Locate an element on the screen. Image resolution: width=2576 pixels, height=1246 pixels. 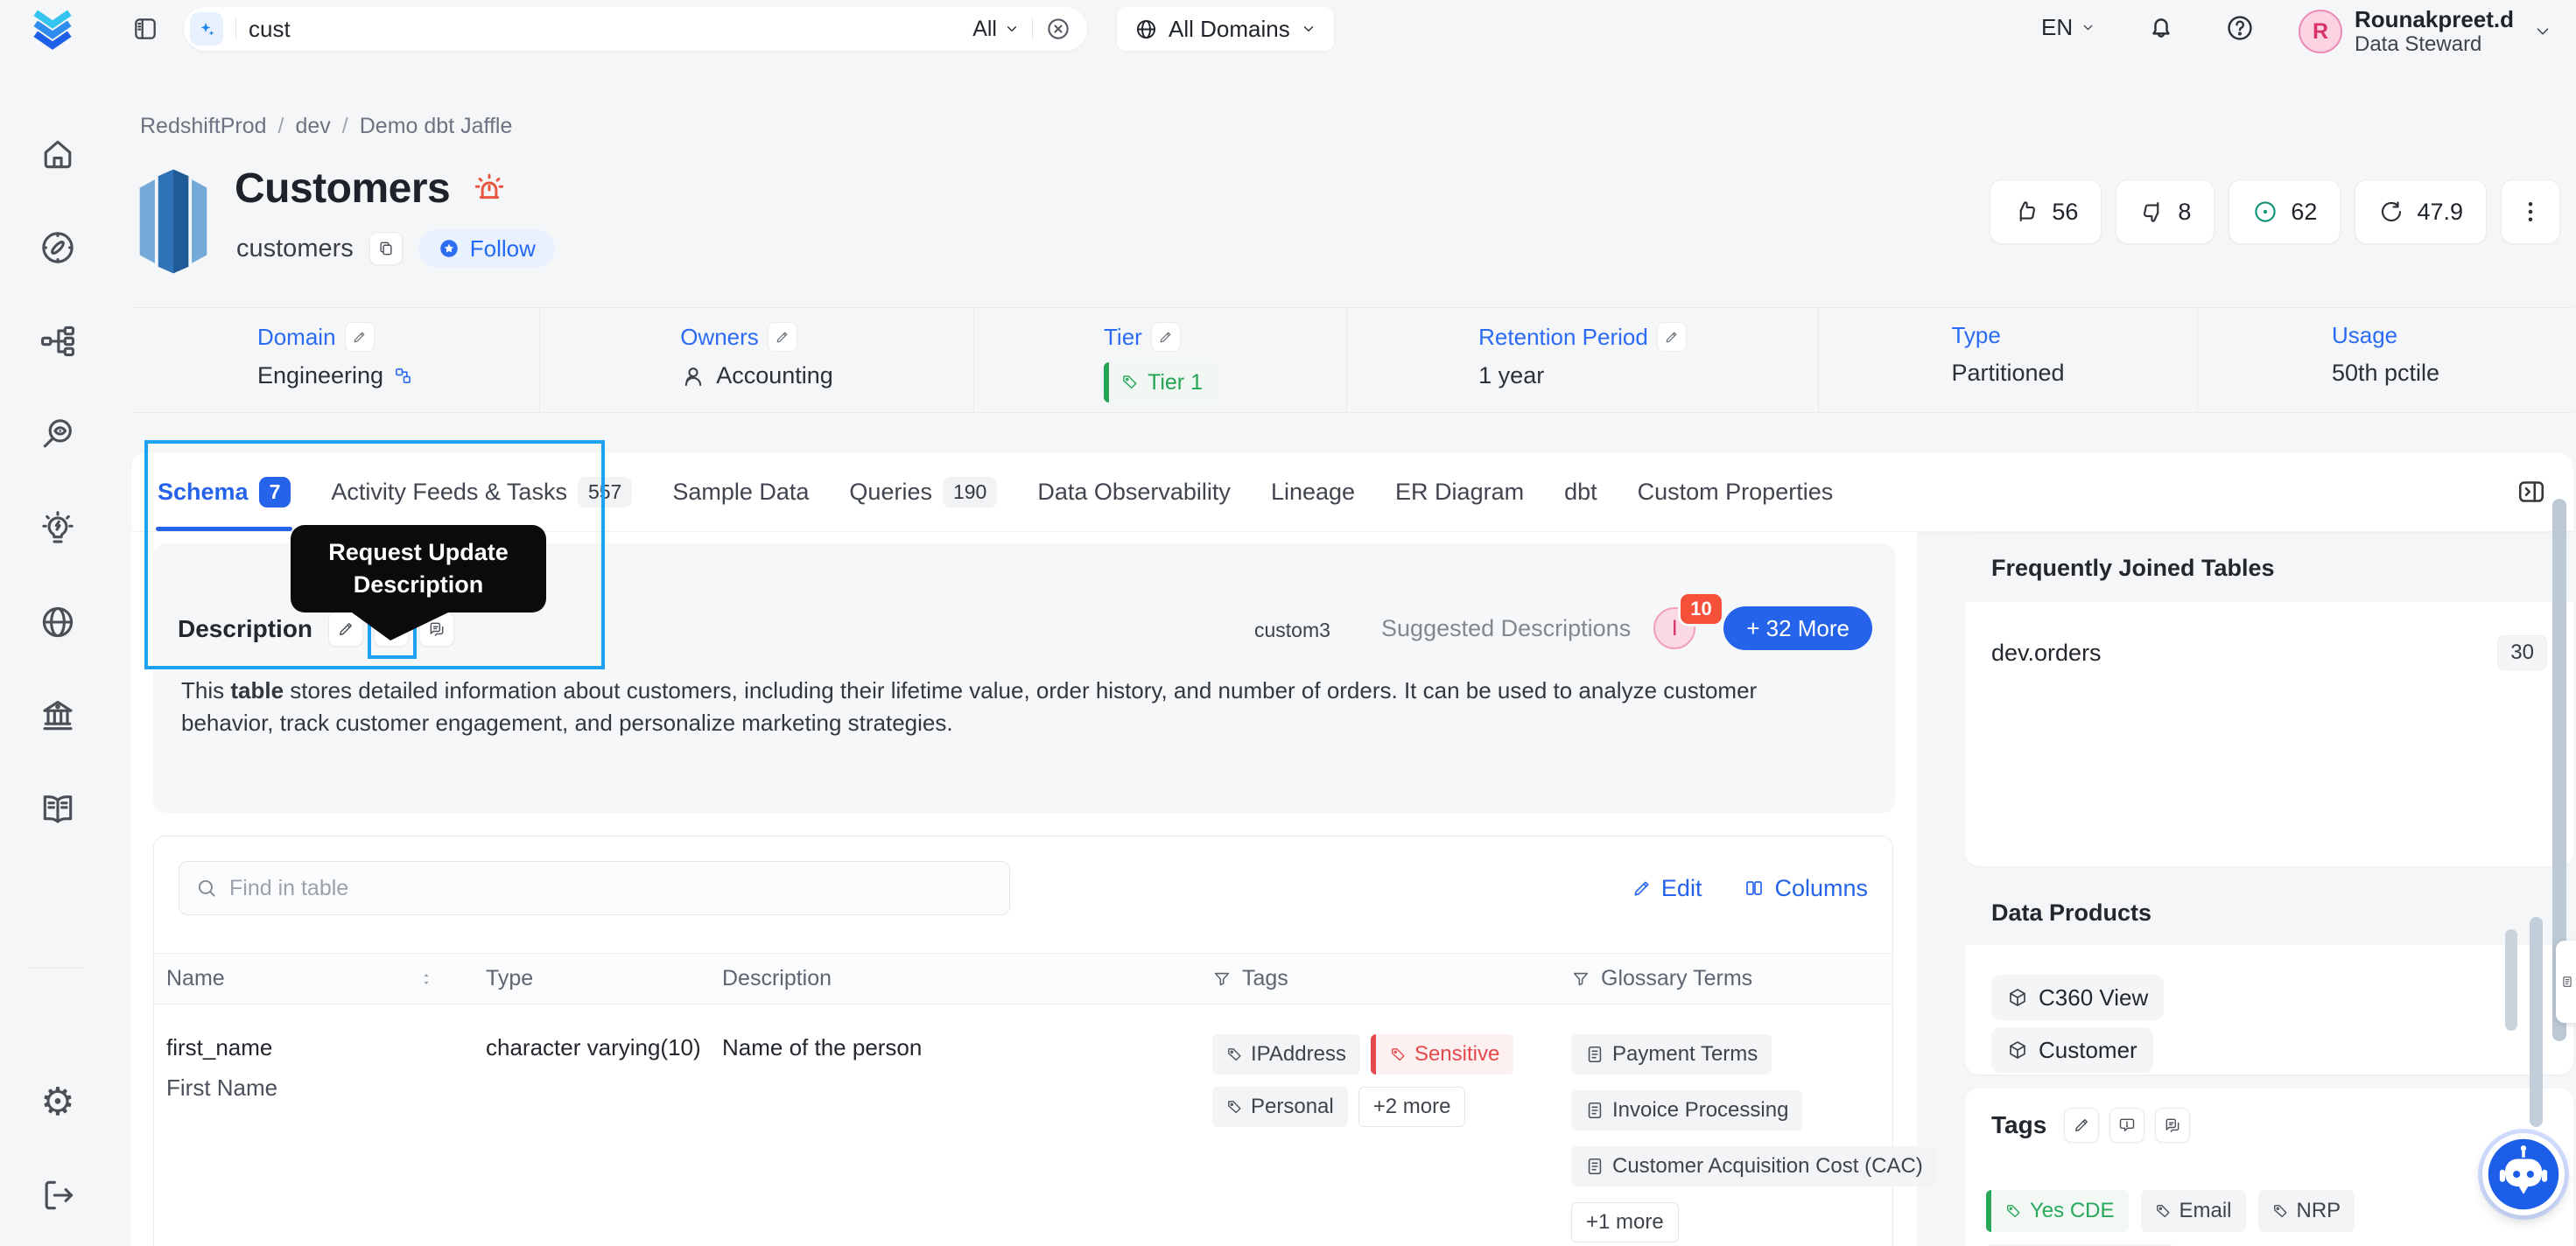
breadcrumb-schema: dev is located at coordinates (312, 126).